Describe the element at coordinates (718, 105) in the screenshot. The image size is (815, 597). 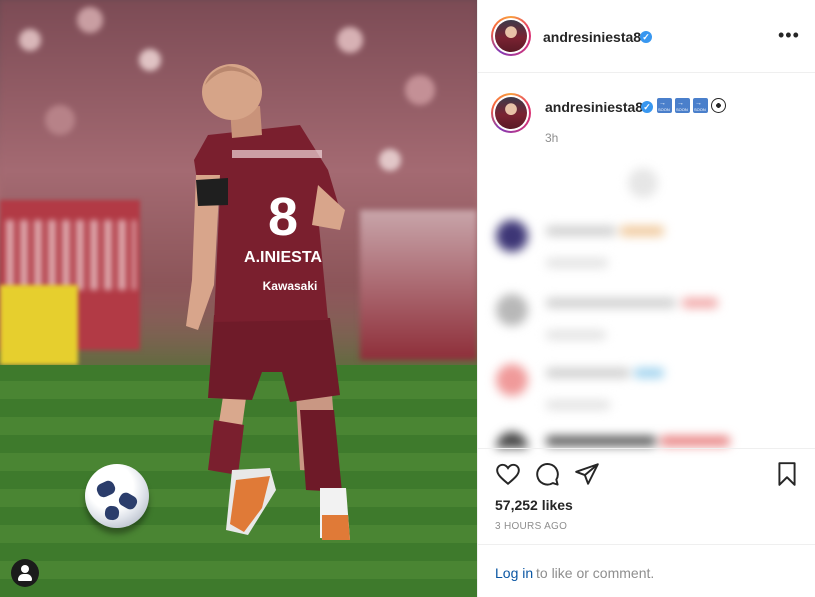
I see `soccer-ball-icon` at that location.